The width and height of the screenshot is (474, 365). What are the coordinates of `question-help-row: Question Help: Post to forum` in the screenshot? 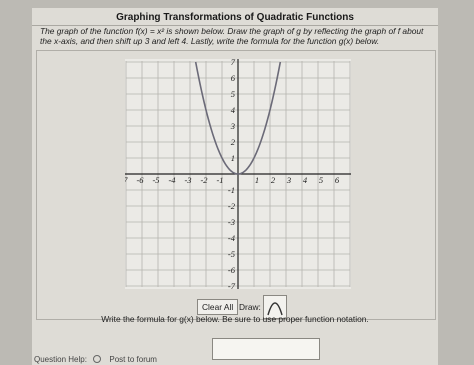 It's located at (95, 360).